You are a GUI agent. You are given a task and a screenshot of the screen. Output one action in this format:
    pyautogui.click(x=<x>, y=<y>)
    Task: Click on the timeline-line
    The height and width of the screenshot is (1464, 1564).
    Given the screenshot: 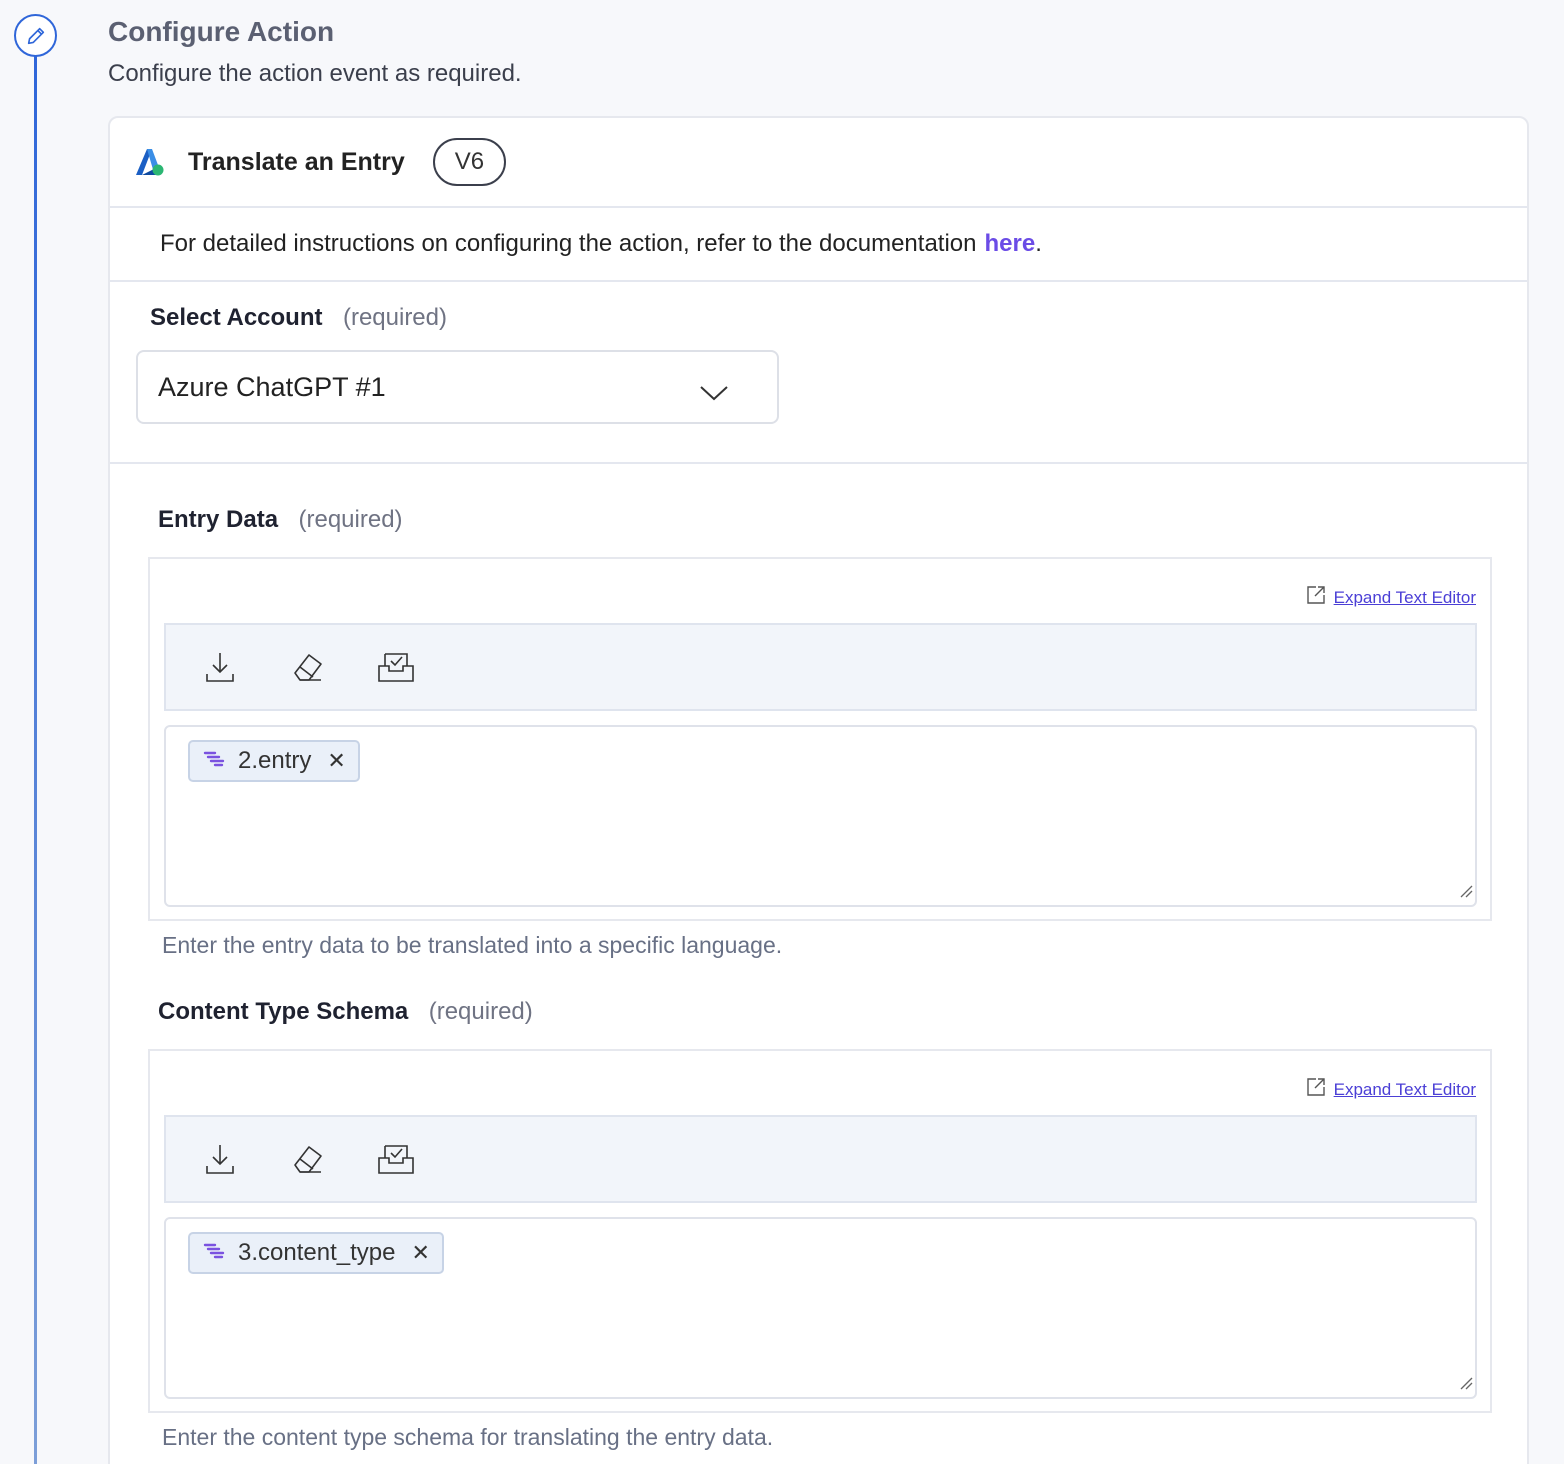 What is the action you would take?
    pyautogui.click(x=35, y=760)
    